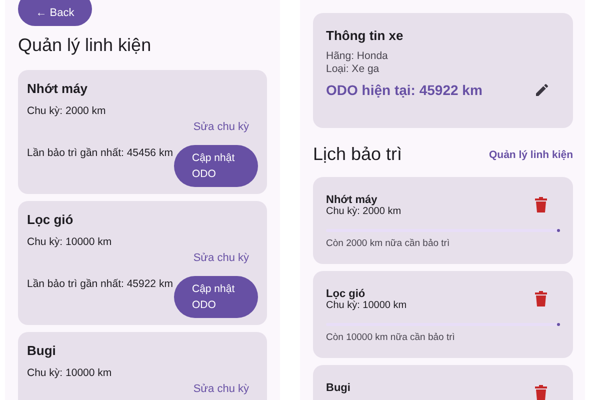  Describe the element at coordinates (100, 284) in the screenshot. I see `last-service-text: Lần bảo trì gần nhất: 45922 km` at that location.